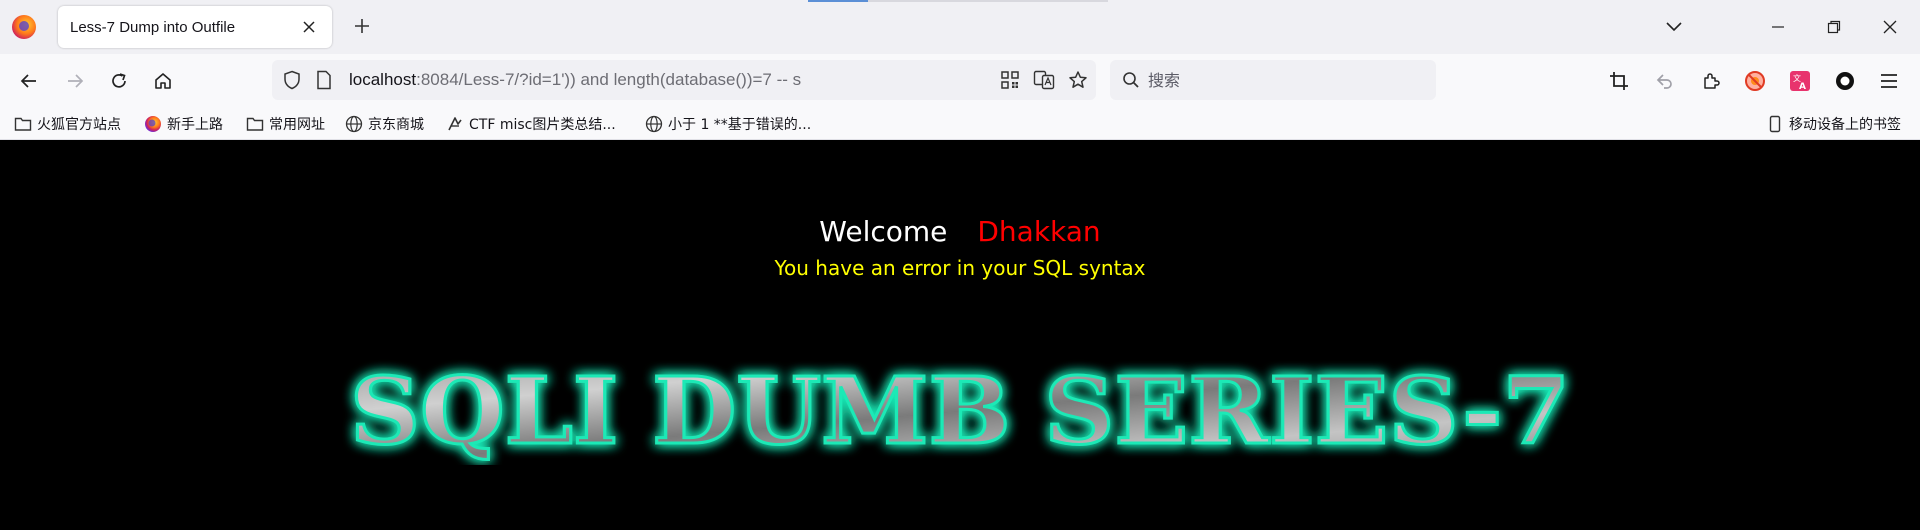 The height and width of the screenshot is (530, 1920). Describe the element at coordinates (455, 124) in the screenshot. I see `ctf-icon` at that location.